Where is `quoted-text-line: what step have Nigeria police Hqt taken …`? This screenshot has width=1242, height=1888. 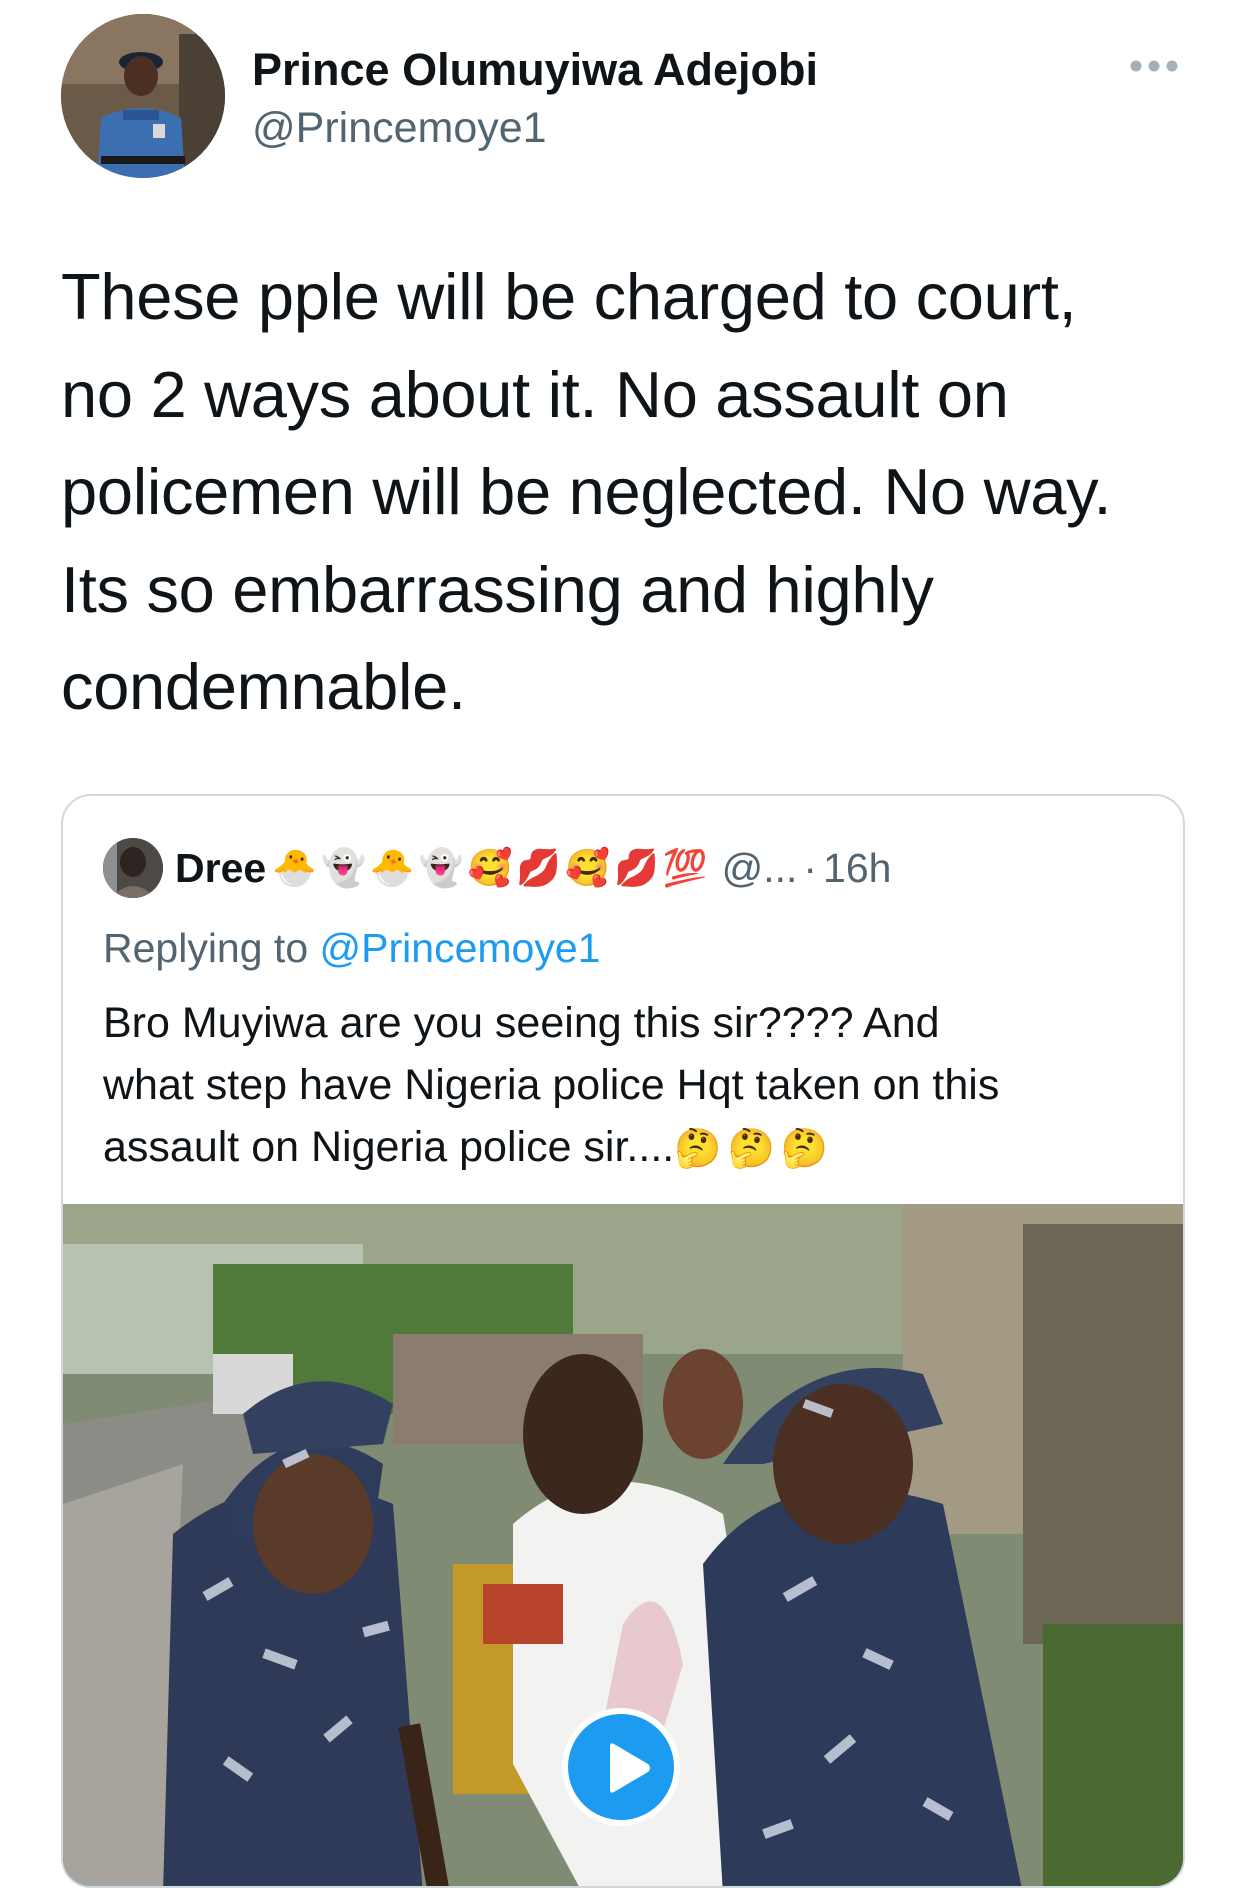
quoted-text-line: what step have Nigeria police Hqt taken … is located at coordinates (551, 1085).